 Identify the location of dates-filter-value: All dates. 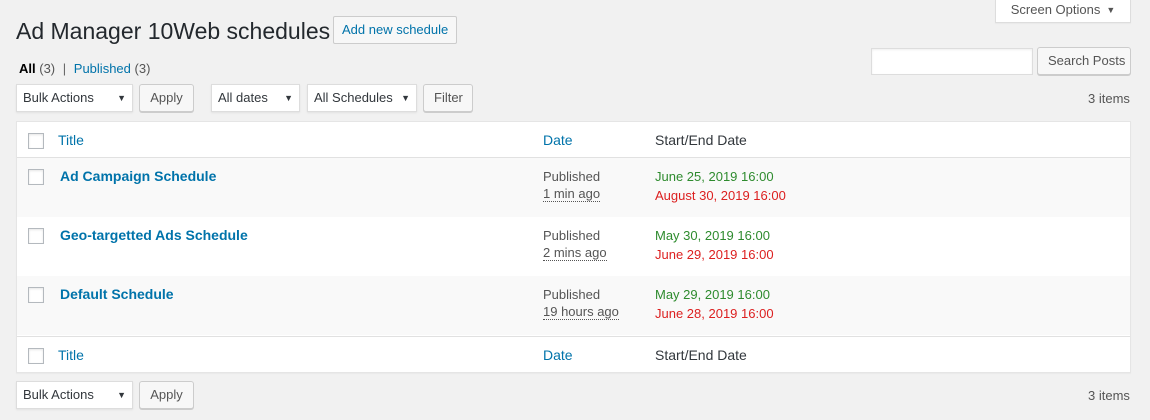
(243, 97).